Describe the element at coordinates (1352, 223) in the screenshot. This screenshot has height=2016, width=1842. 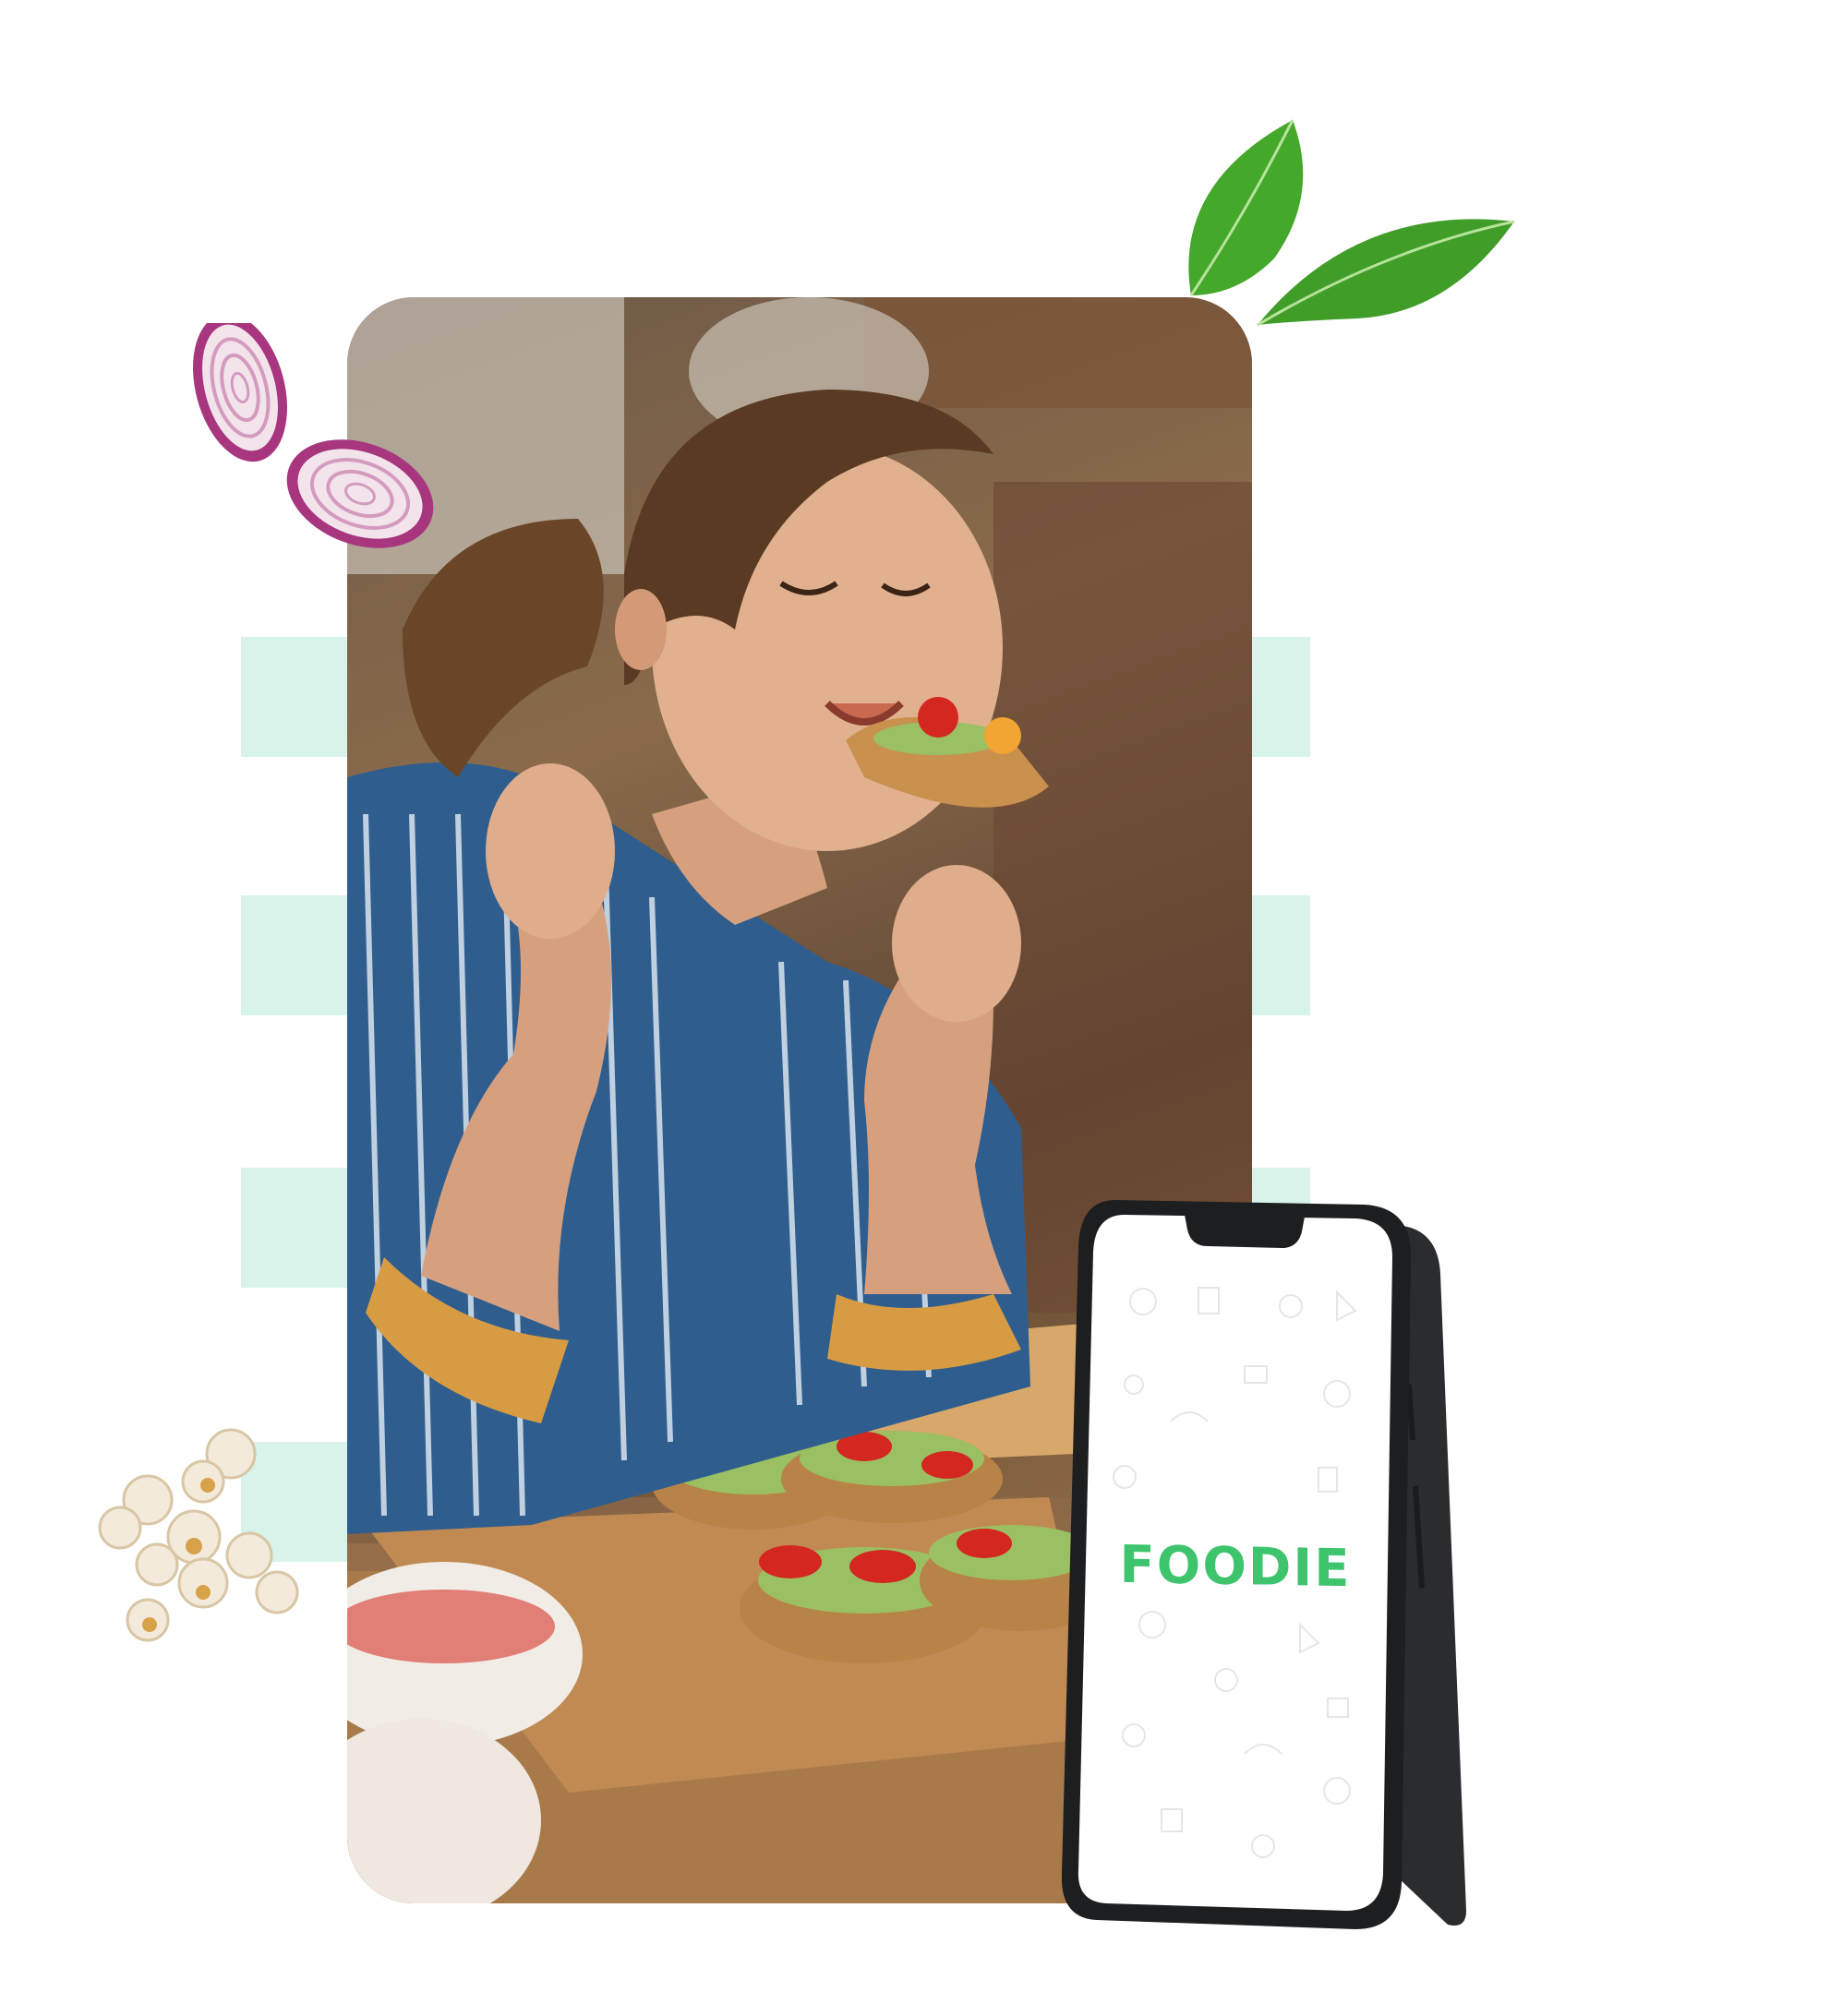
I see `basil-leaf-icon` at that location.